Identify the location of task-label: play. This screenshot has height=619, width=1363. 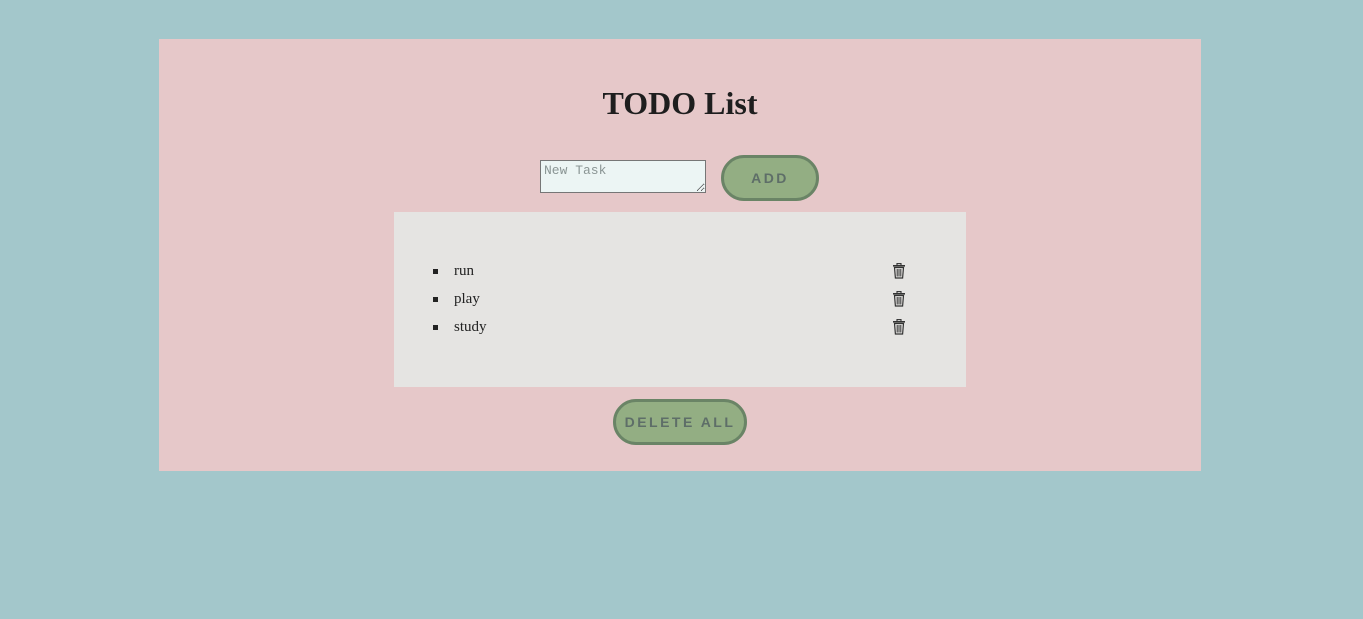
(467, 299).